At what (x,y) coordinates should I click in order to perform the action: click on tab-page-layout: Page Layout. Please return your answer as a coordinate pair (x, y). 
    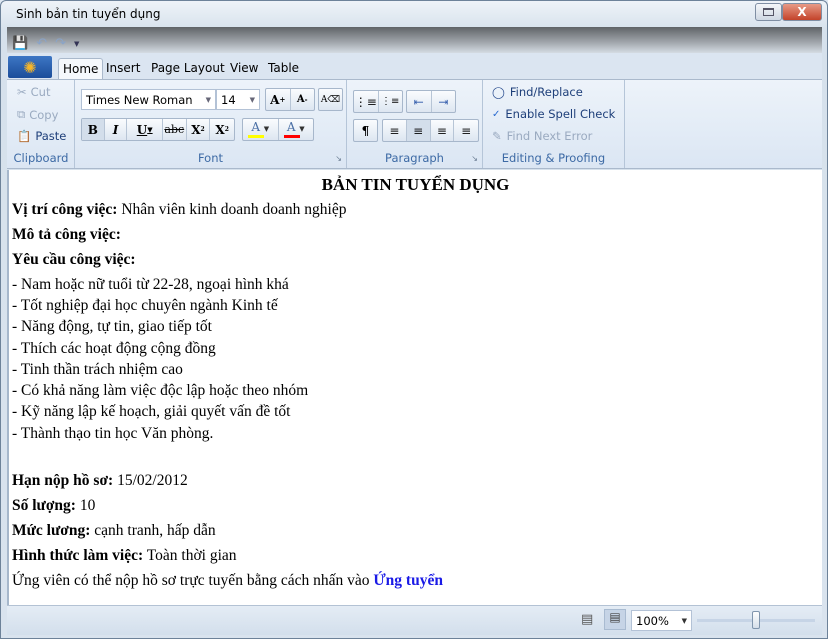
    Looking at the image, I should click on (188, 68).